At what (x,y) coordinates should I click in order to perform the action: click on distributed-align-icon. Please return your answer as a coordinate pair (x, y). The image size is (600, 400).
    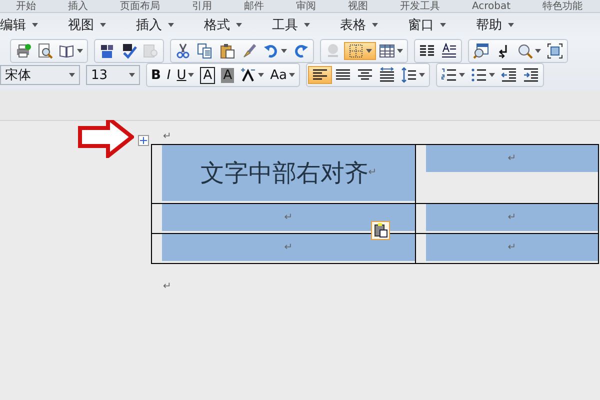
    Looking at the image, I should click on (386, 75).